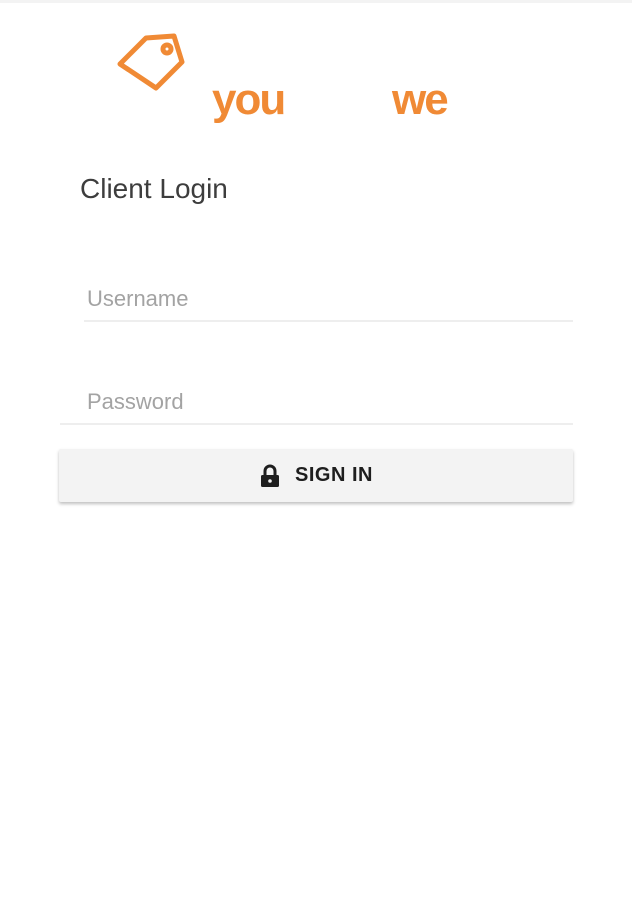 Image resolution: width=632 pixels, height=900 pixels. Describe the element at coordinates (316, 424) in the screenshot. I see `password-underline` at that location.